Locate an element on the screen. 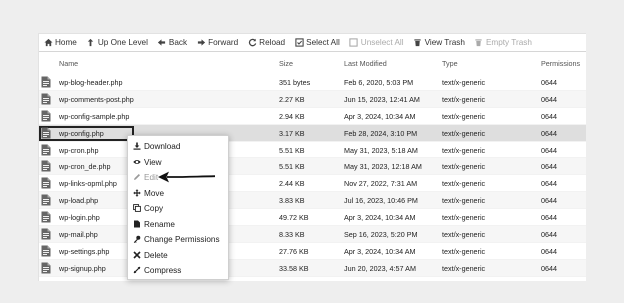  up-one-level-button: Up One Level is located at coordinates (117, 43).